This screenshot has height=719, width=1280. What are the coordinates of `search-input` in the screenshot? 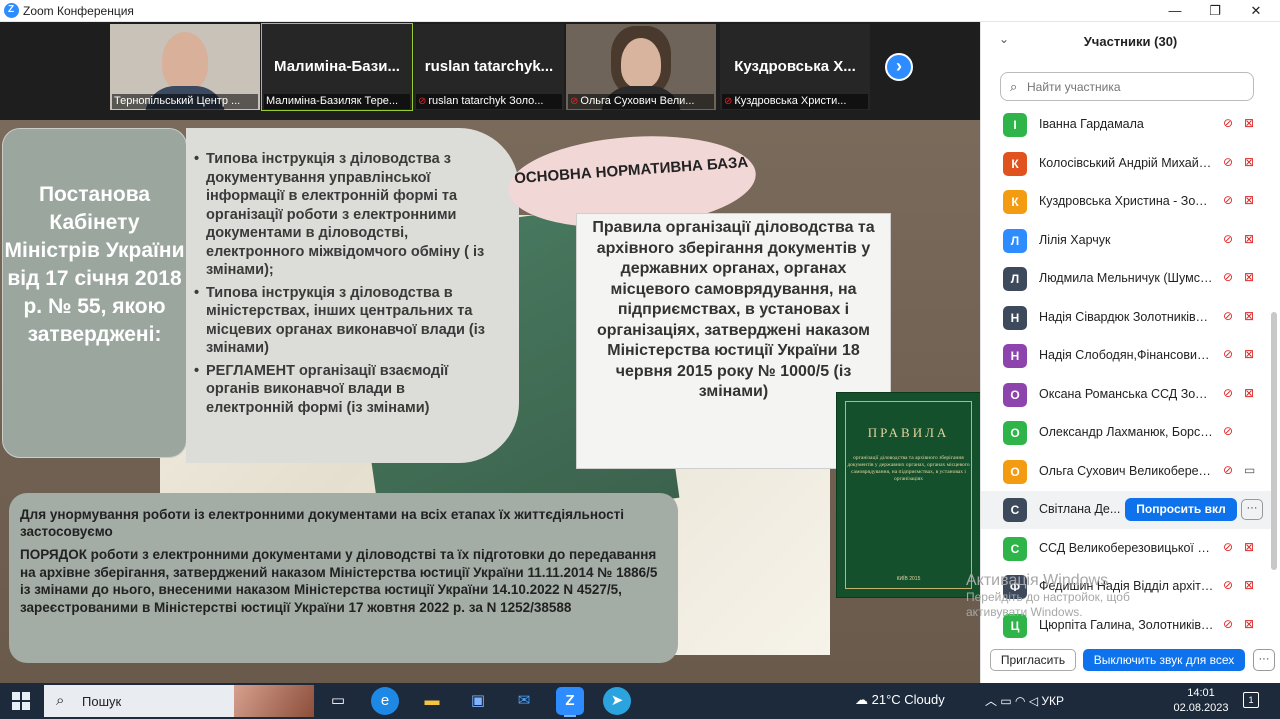 It's located at (1137, 87).